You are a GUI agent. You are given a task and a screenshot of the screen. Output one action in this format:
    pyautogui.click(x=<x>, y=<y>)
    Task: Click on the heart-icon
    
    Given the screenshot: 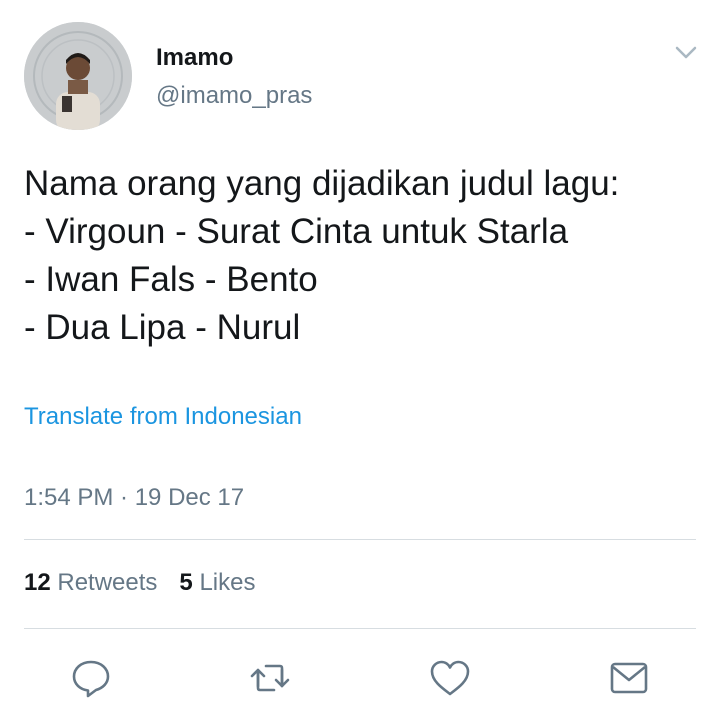 What is the action you would take?
    pyautogui.click(x=450, y=678)
    